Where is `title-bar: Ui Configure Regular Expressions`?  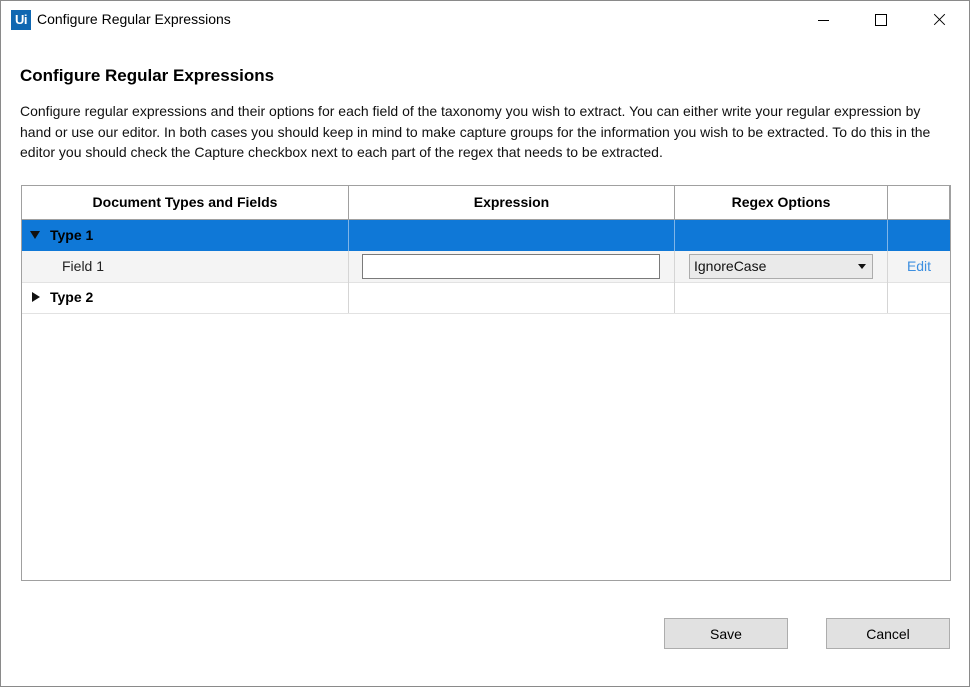 title-bar: Ui Configure Regular Expressions is located at coordinates (485, 20).